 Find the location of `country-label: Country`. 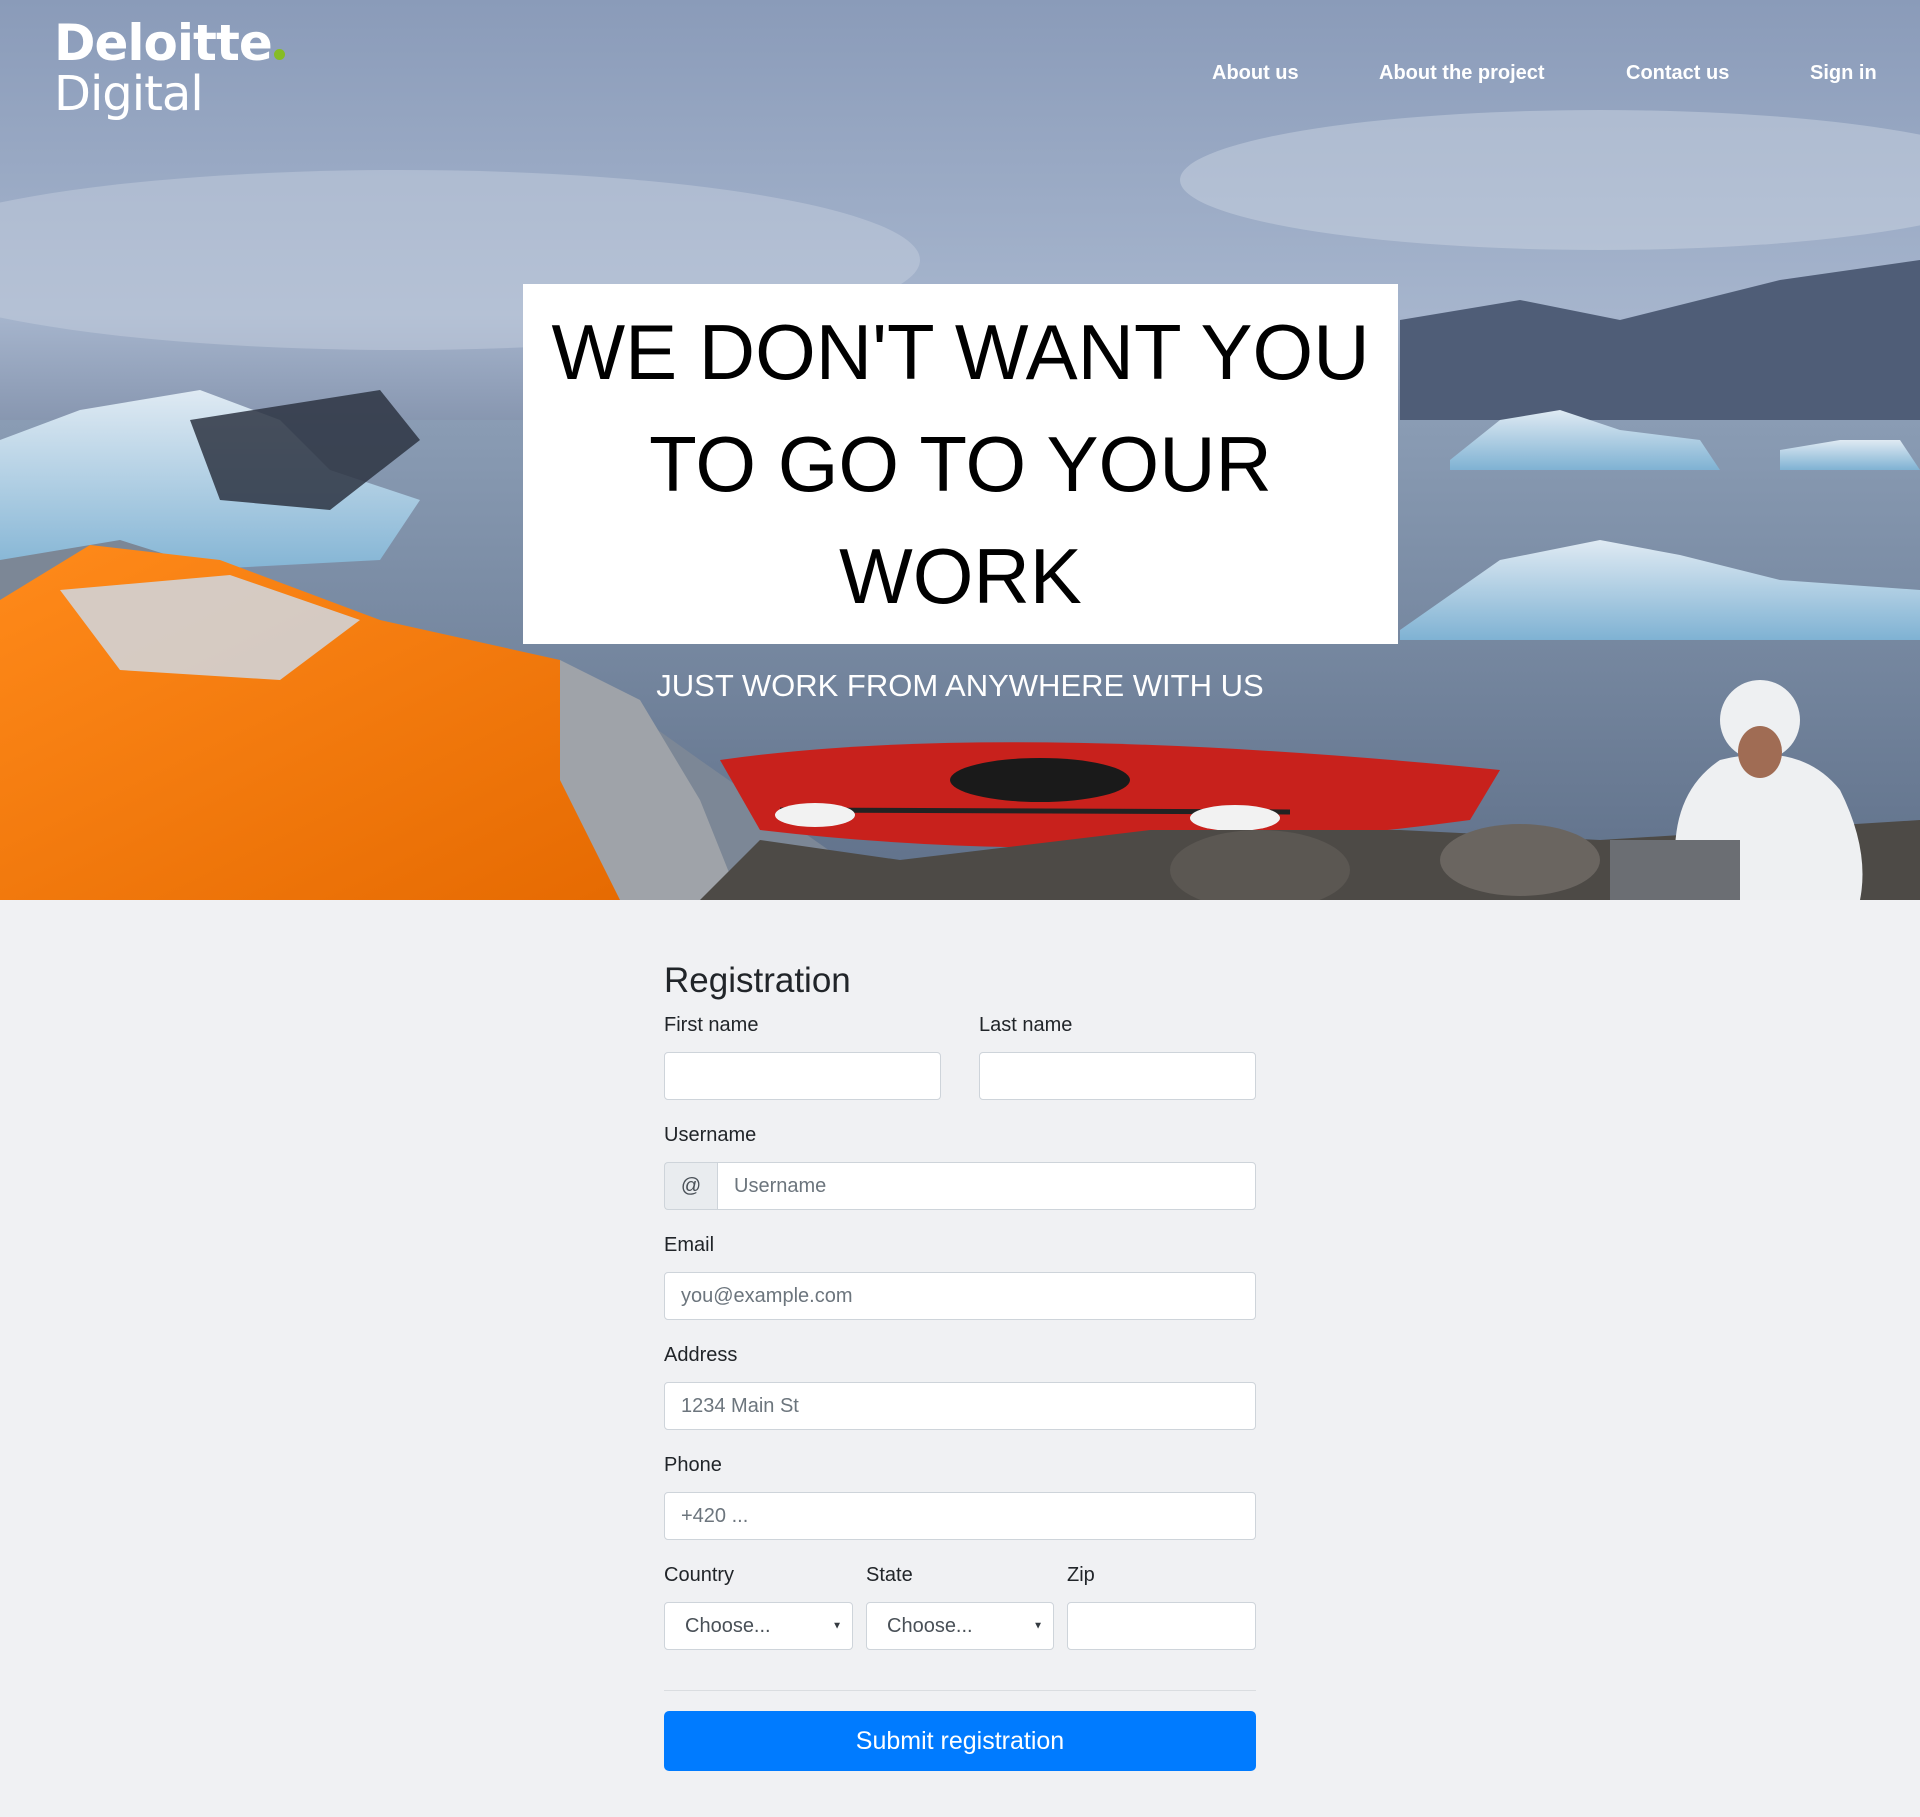

country-label: Country is located at coordinates (699, 1575).